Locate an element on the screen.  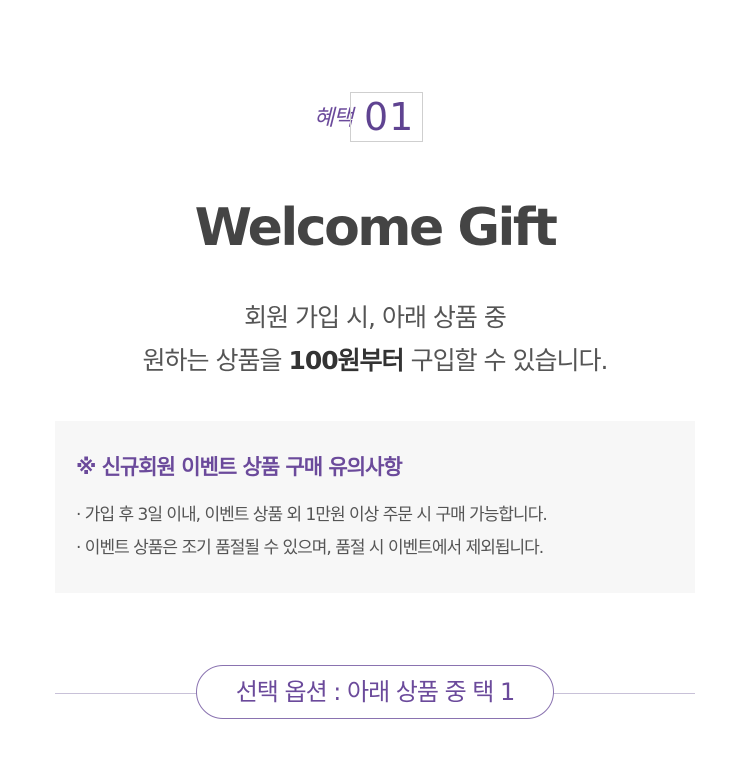
benefit-badge: 혜택 01 is located at coordinates (368, 118).